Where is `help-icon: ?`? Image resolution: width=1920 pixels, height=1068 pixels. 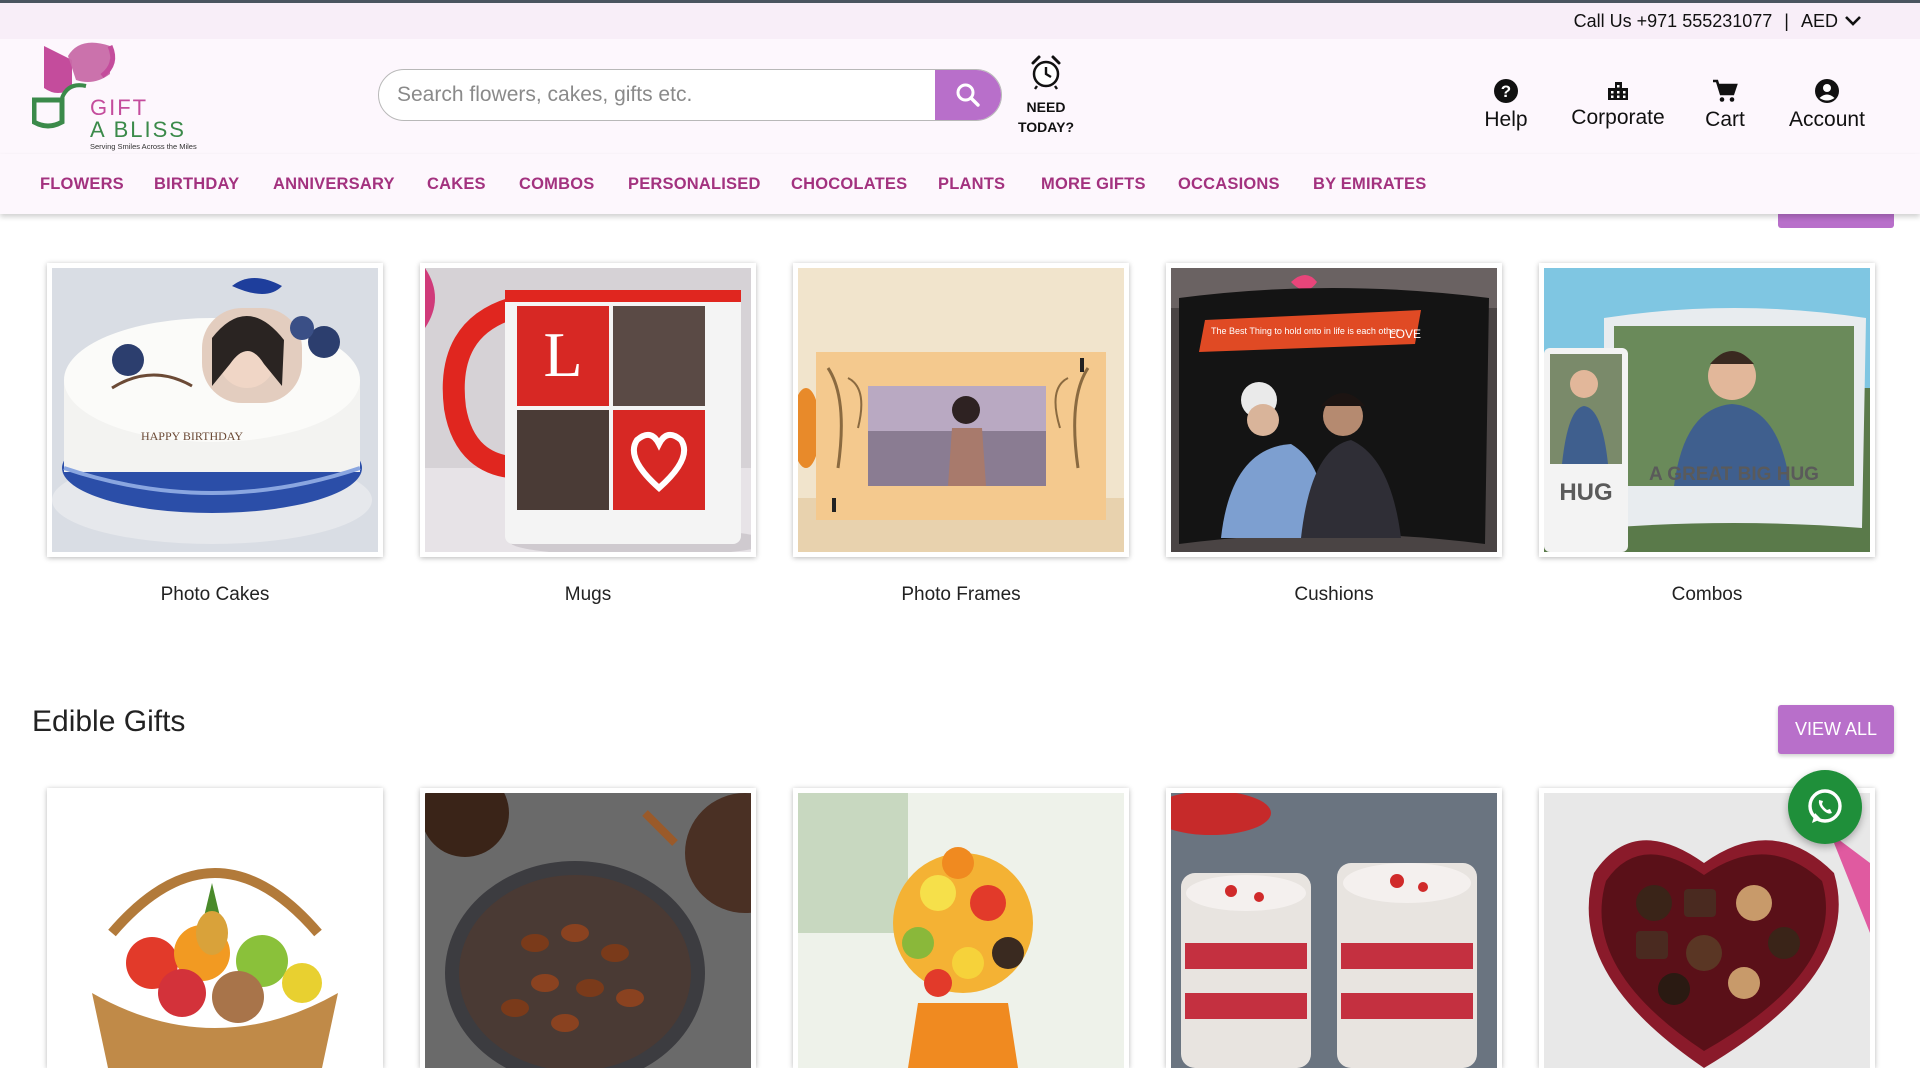
help-icon: ? is located at coordinates (1506, 91).